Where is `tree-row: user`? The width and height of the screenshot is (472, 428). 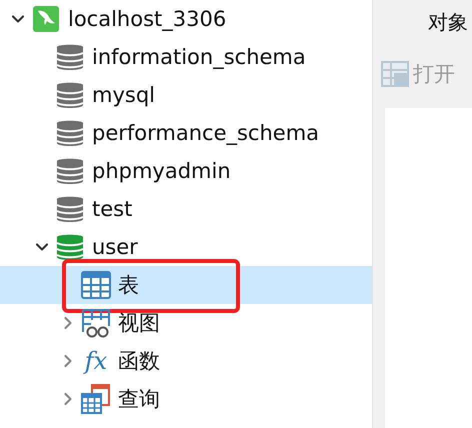 tree-row: user is located at coordinates (186, 247).